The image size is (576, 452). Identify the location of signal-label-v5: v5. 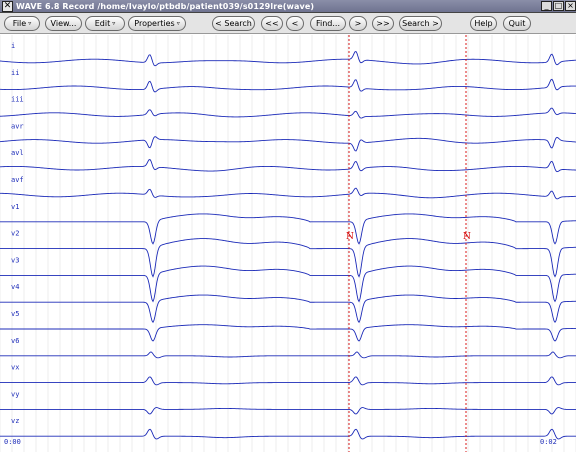
(15, 314).